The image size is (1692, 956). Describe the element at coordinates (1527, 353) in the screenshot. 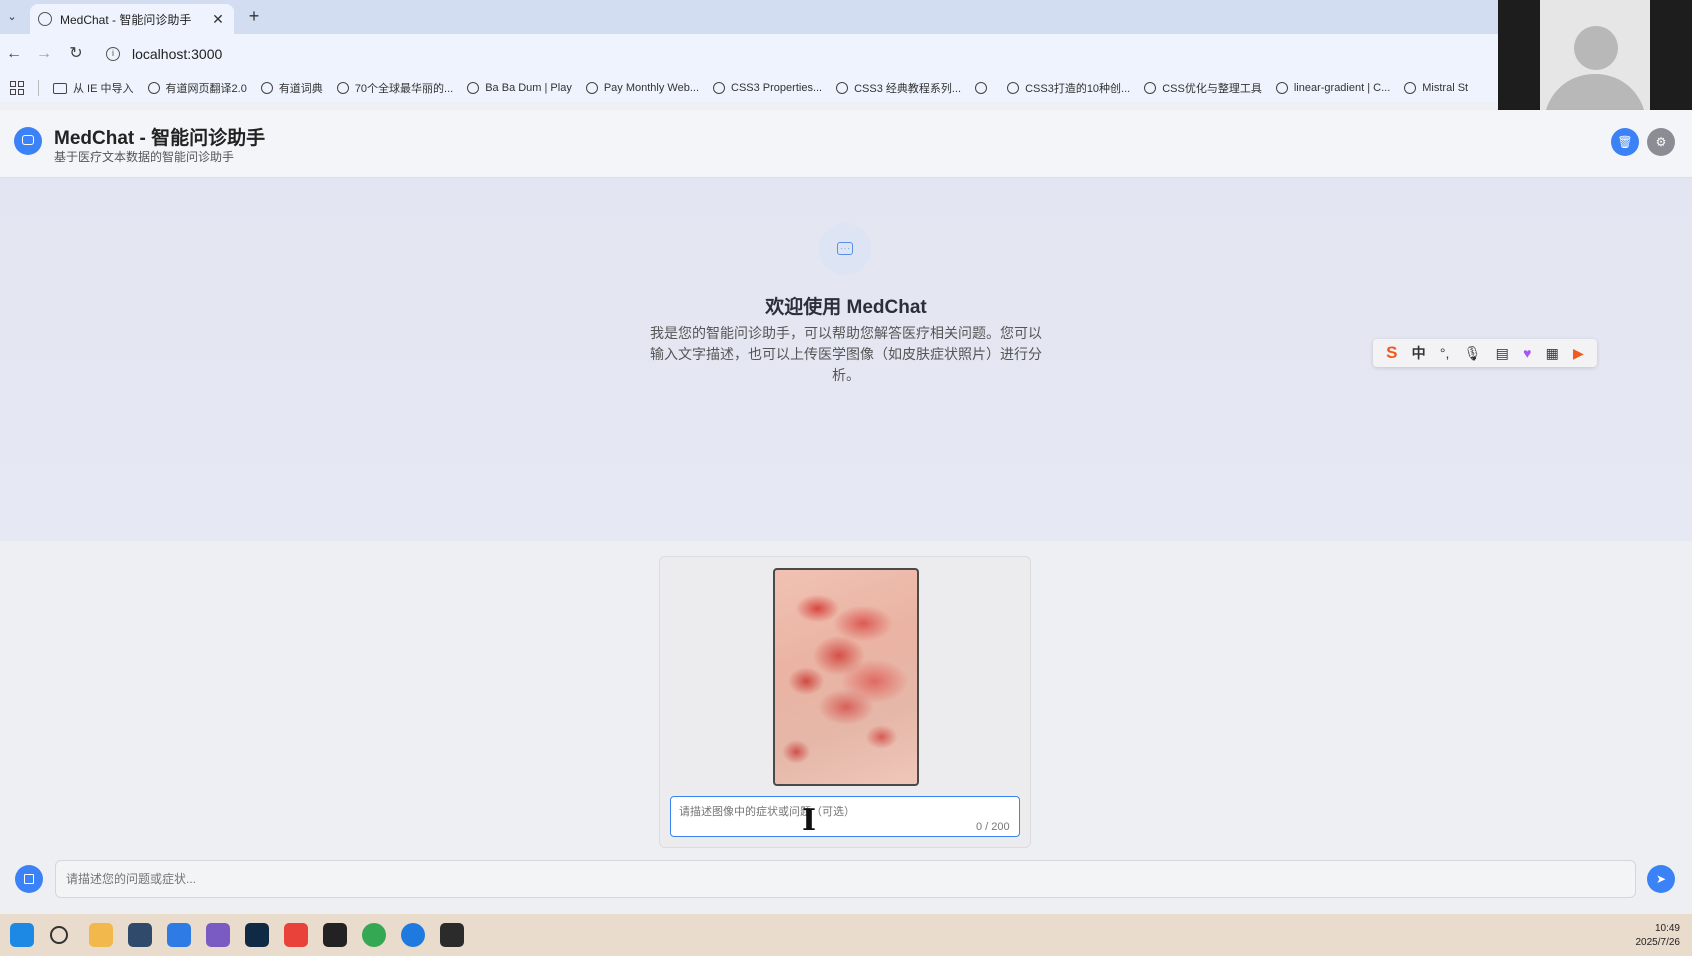

I see `skin-icon: ♥` at that location.